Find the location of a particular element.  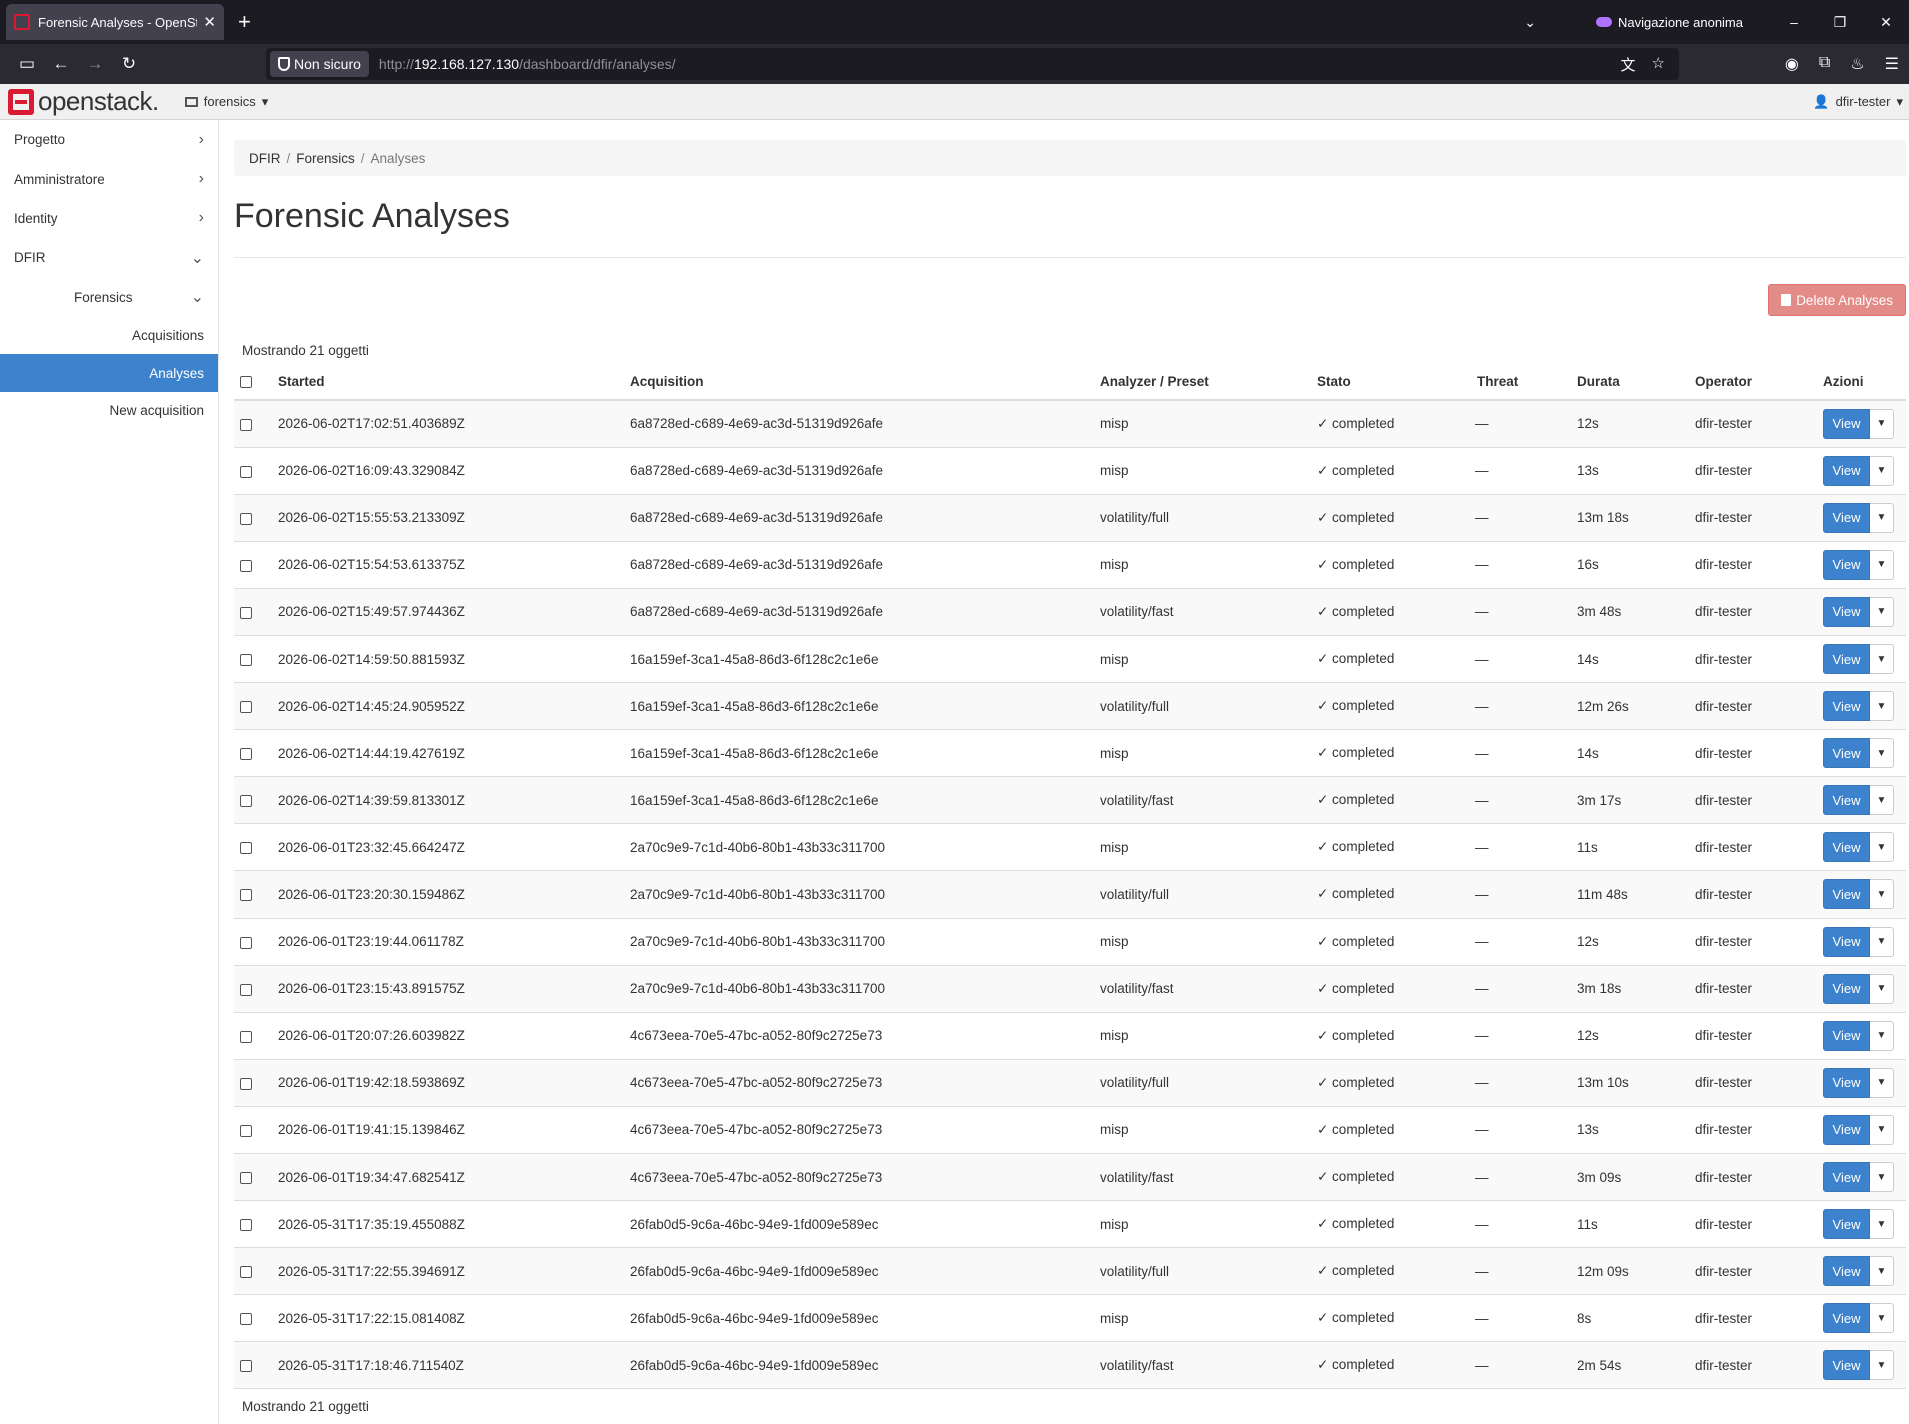

restore-icon: ❐ is located at coordinates (1840, 22).